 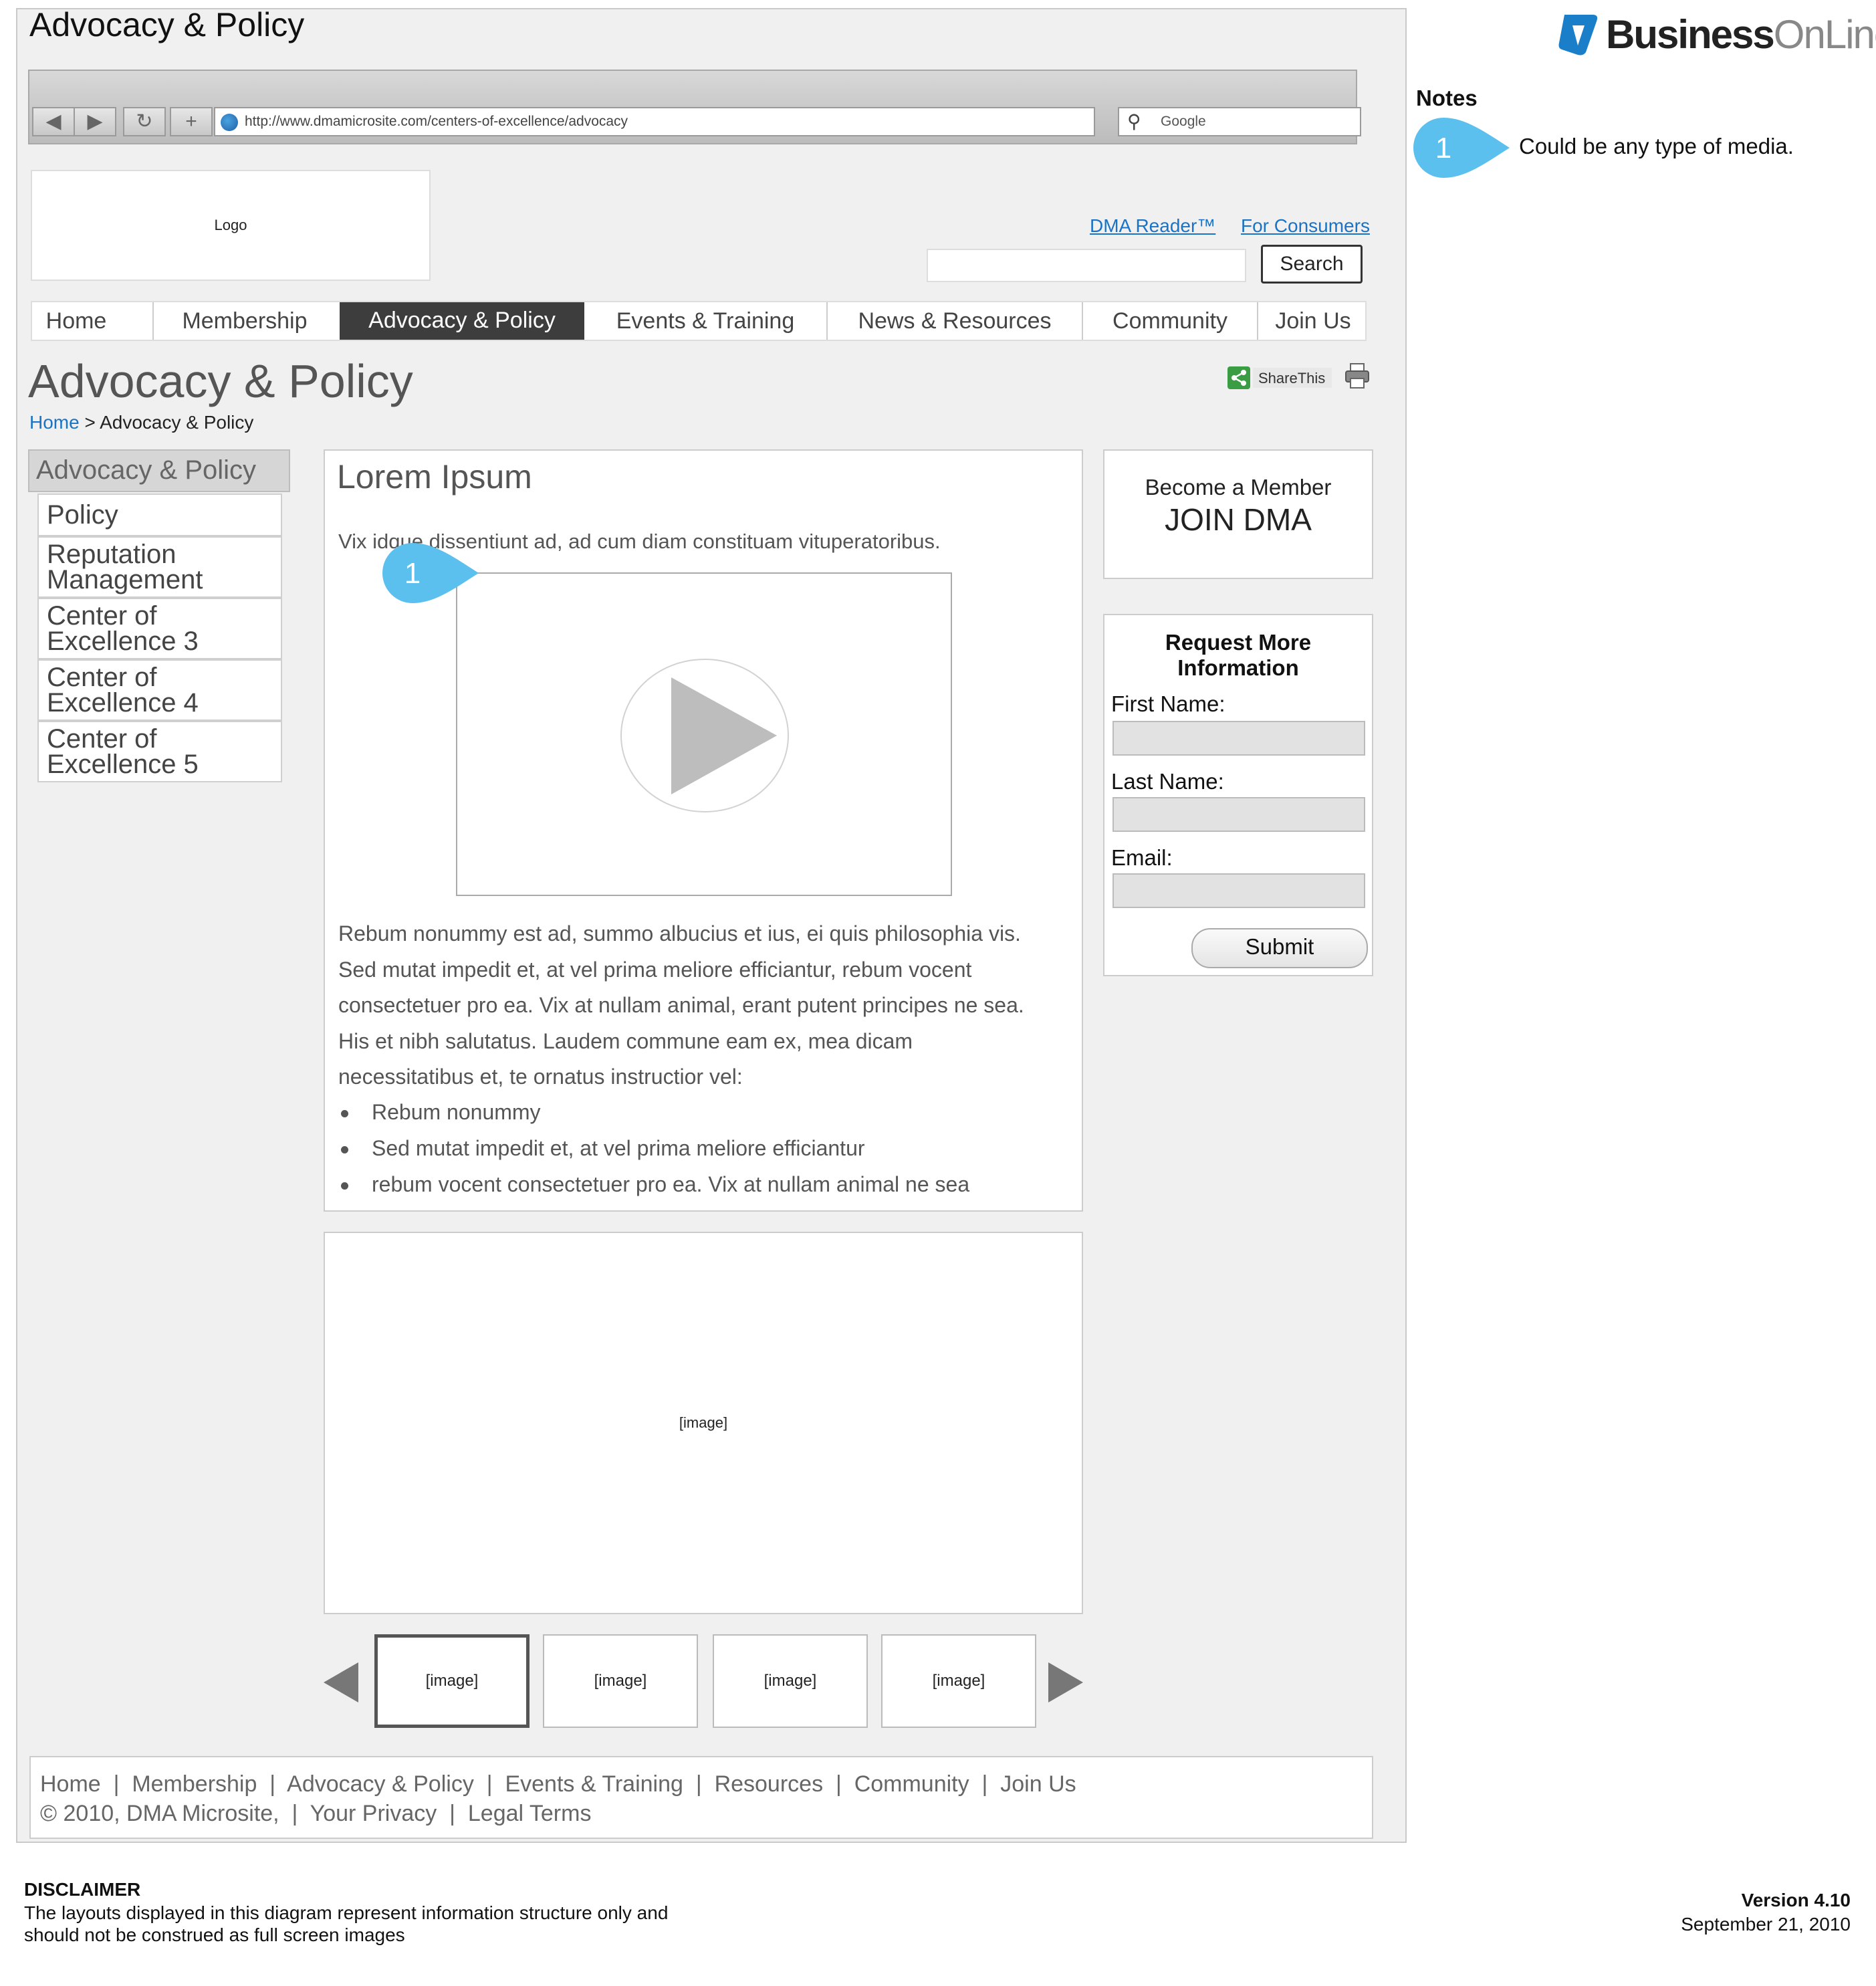 What do you see at coordinates (159, 690) in the screenshot?
I see `sidebar-item-center-4: Center of Excellence 4` at bounding box center [159, 690].